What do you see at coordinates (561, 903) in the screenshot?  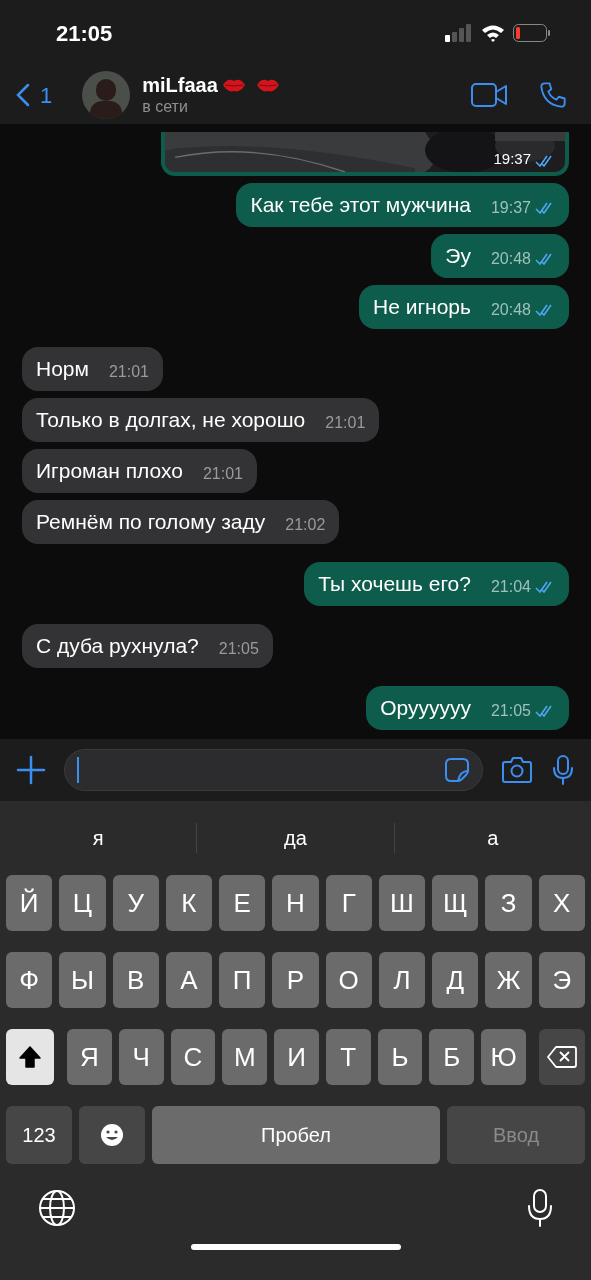 I see `keyboard-key: Х` at bounding box center [561, 903].